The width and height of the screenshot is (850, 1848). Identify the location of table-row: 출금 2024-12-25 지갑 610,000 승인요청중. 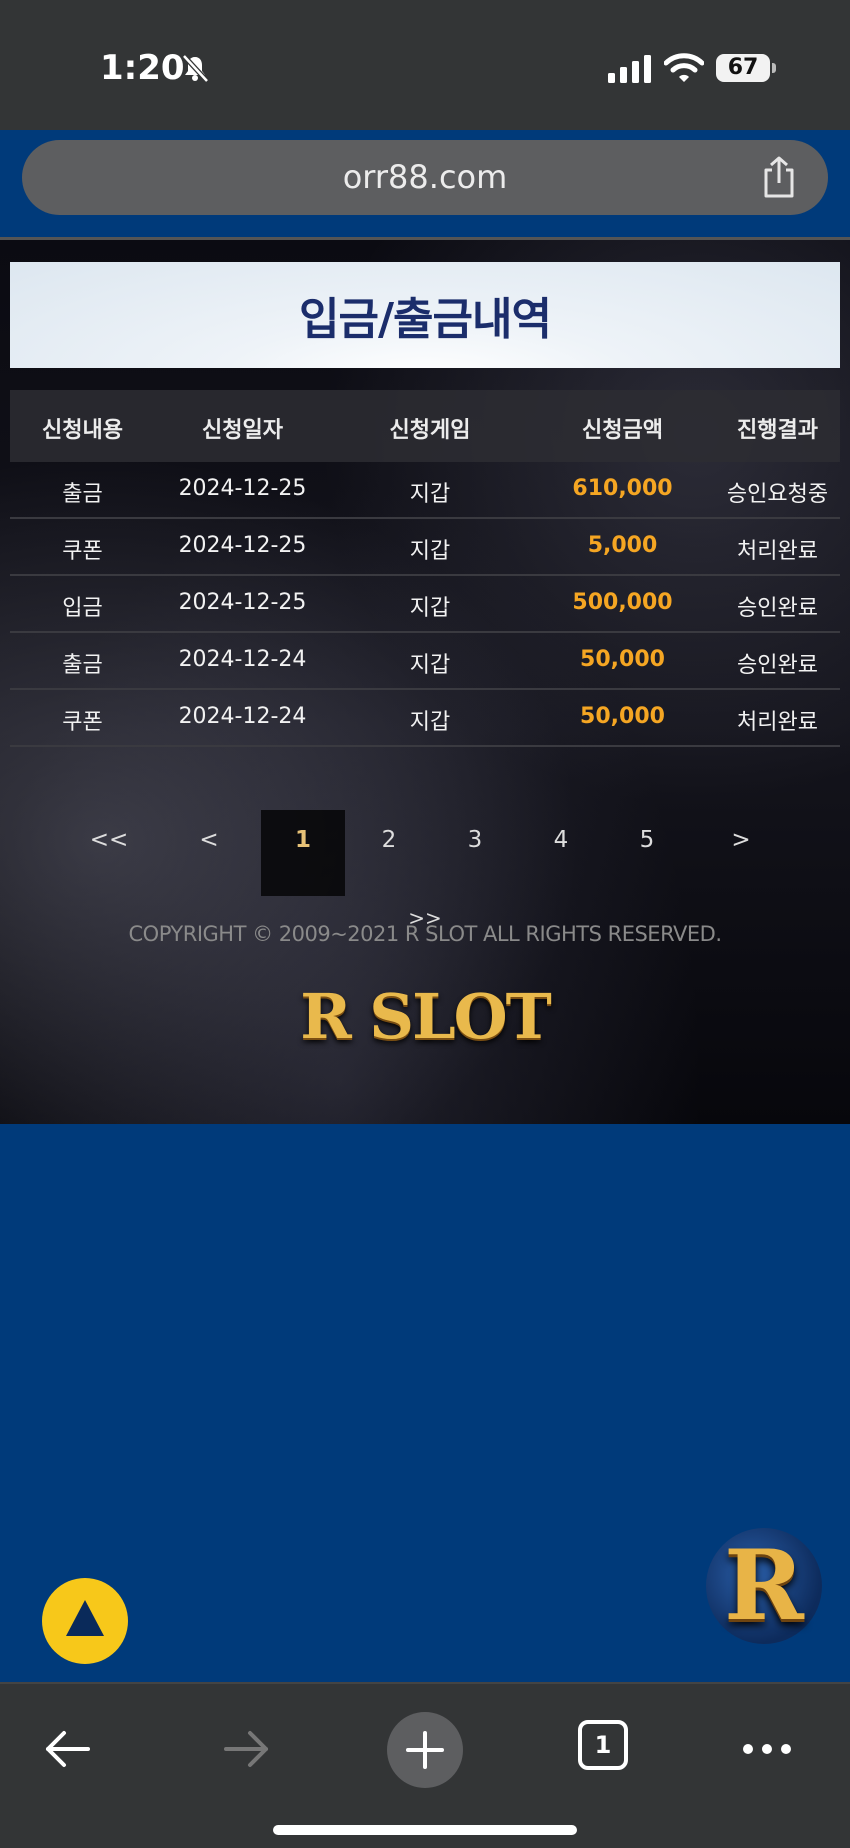
(425, 490).